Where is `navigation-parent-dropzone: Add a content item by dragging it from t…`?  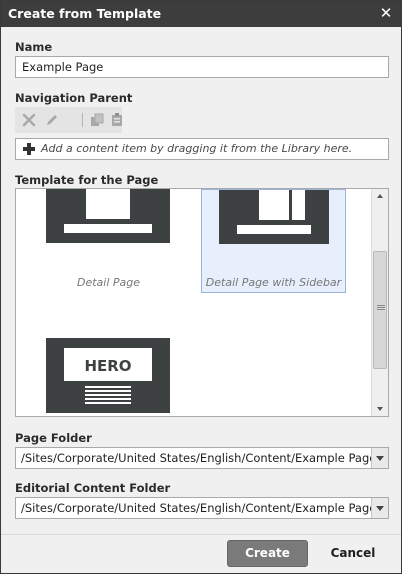 navigation-parent-dropzone: Add a content item by dragging it from t… is located at coordinates (202, 149).